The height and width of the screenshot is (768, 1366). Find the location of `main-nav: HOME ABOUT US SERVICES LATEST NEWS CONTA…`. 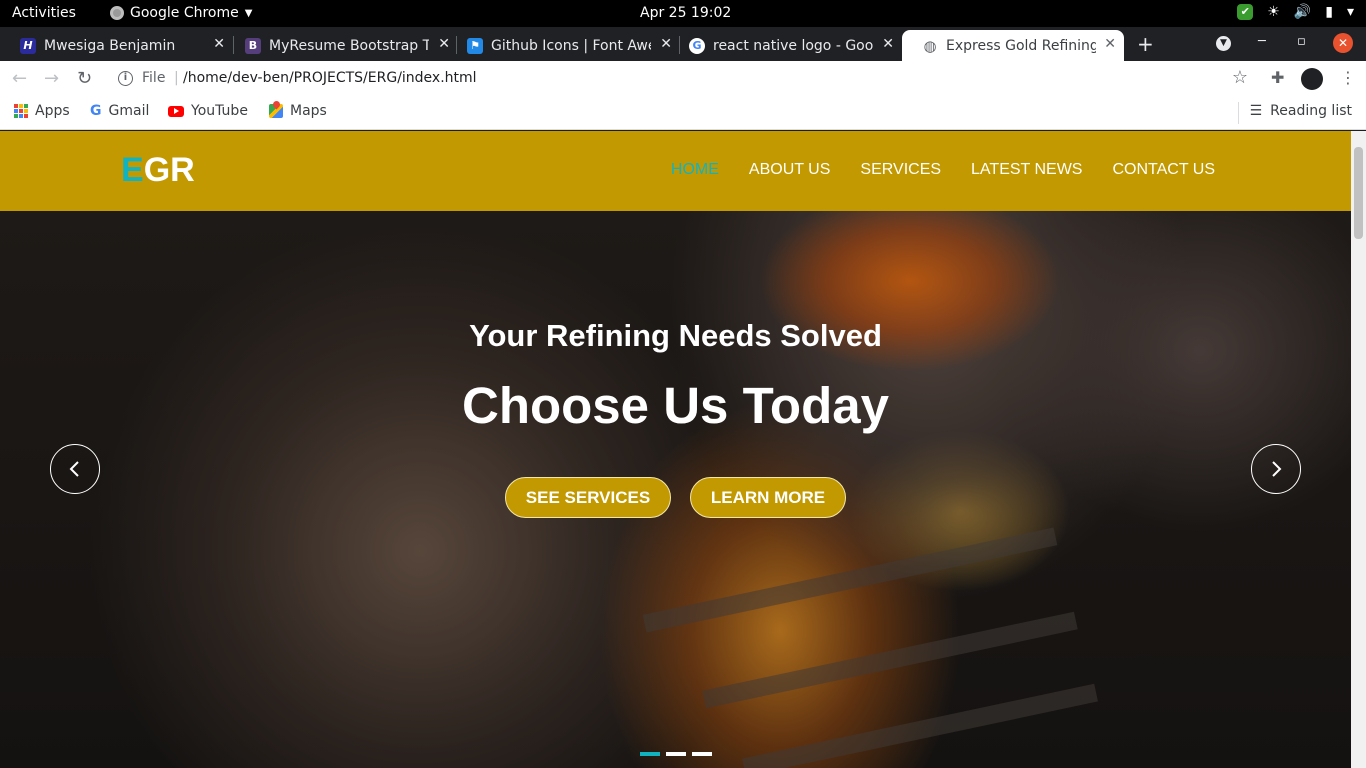

main-nav: HOME ABOUT US SERVICES LATEST NEWS CONTA… is located at coordinates (943, 170).